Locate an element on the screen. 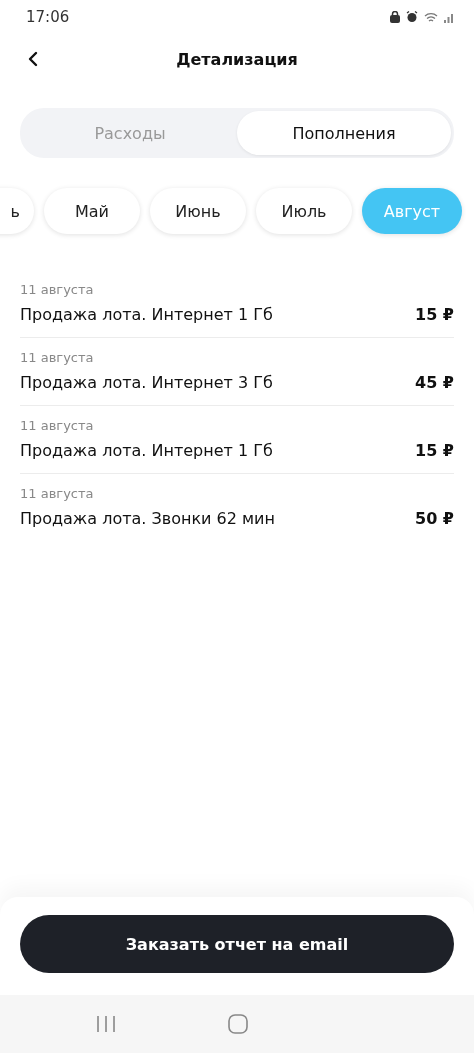 The height and width of the screenshot is (1053, 474). recents-icon is located at coordinates (106, 1024).